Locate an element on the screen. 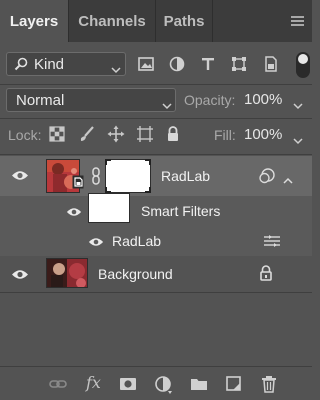  tab-channels: Channels is located at coordinates (112, 21).